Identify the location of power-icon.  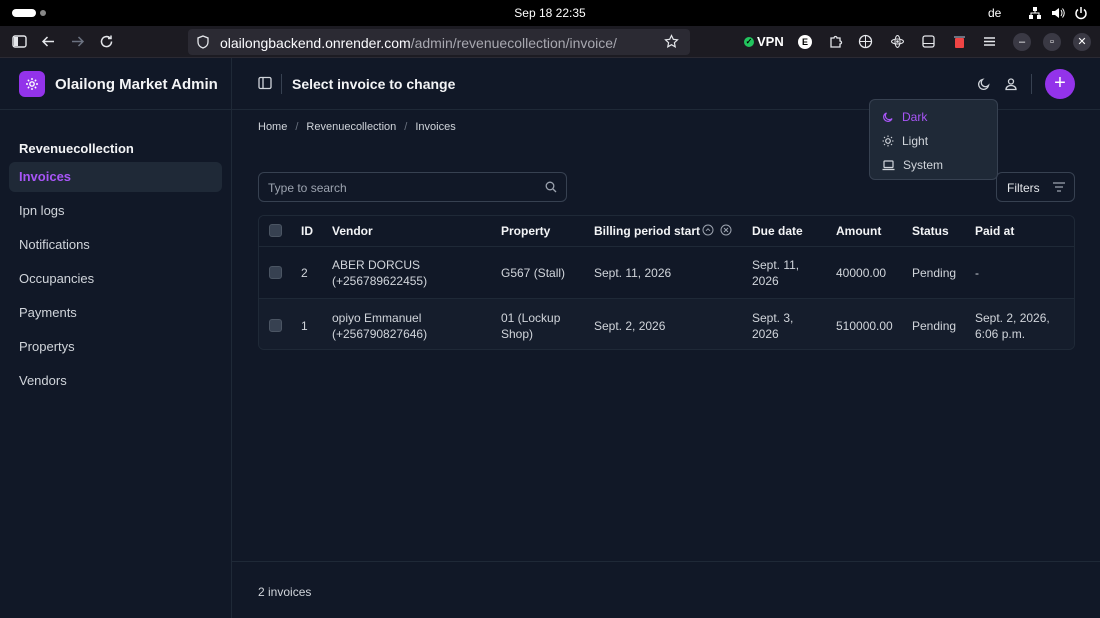
(1081, 13).